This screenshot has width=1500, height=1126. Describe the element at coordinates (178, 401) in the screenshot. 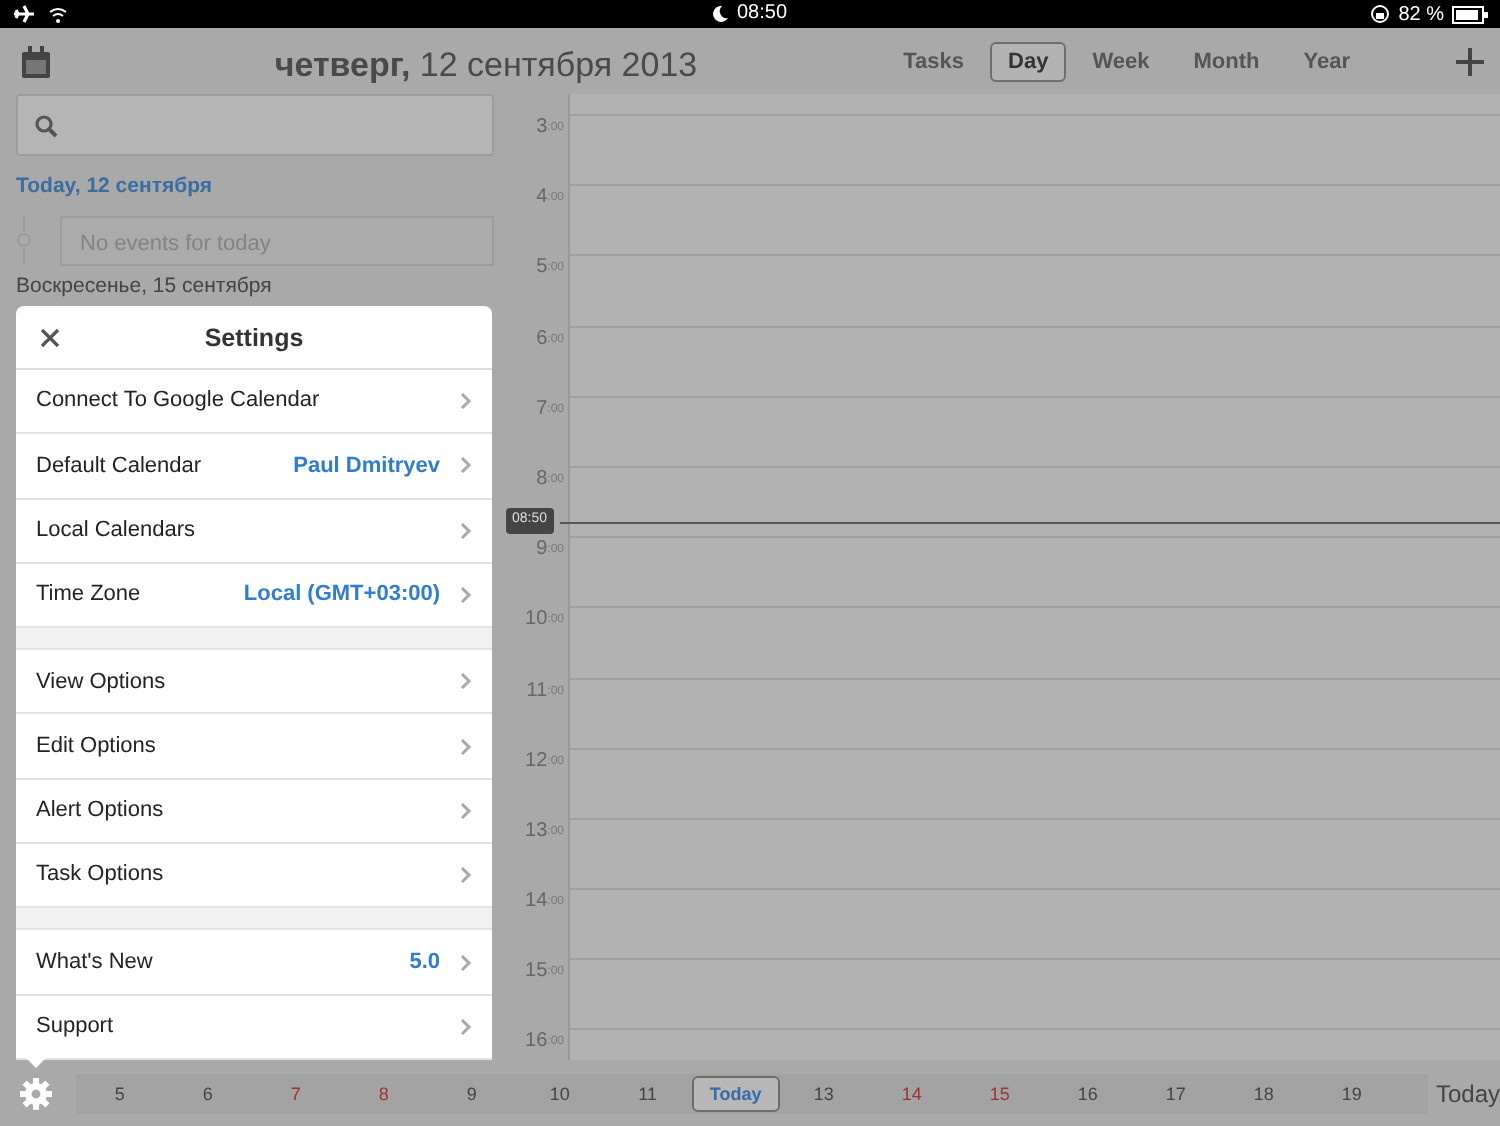

I see `row-label: Connect To Google Calendar` at that location.